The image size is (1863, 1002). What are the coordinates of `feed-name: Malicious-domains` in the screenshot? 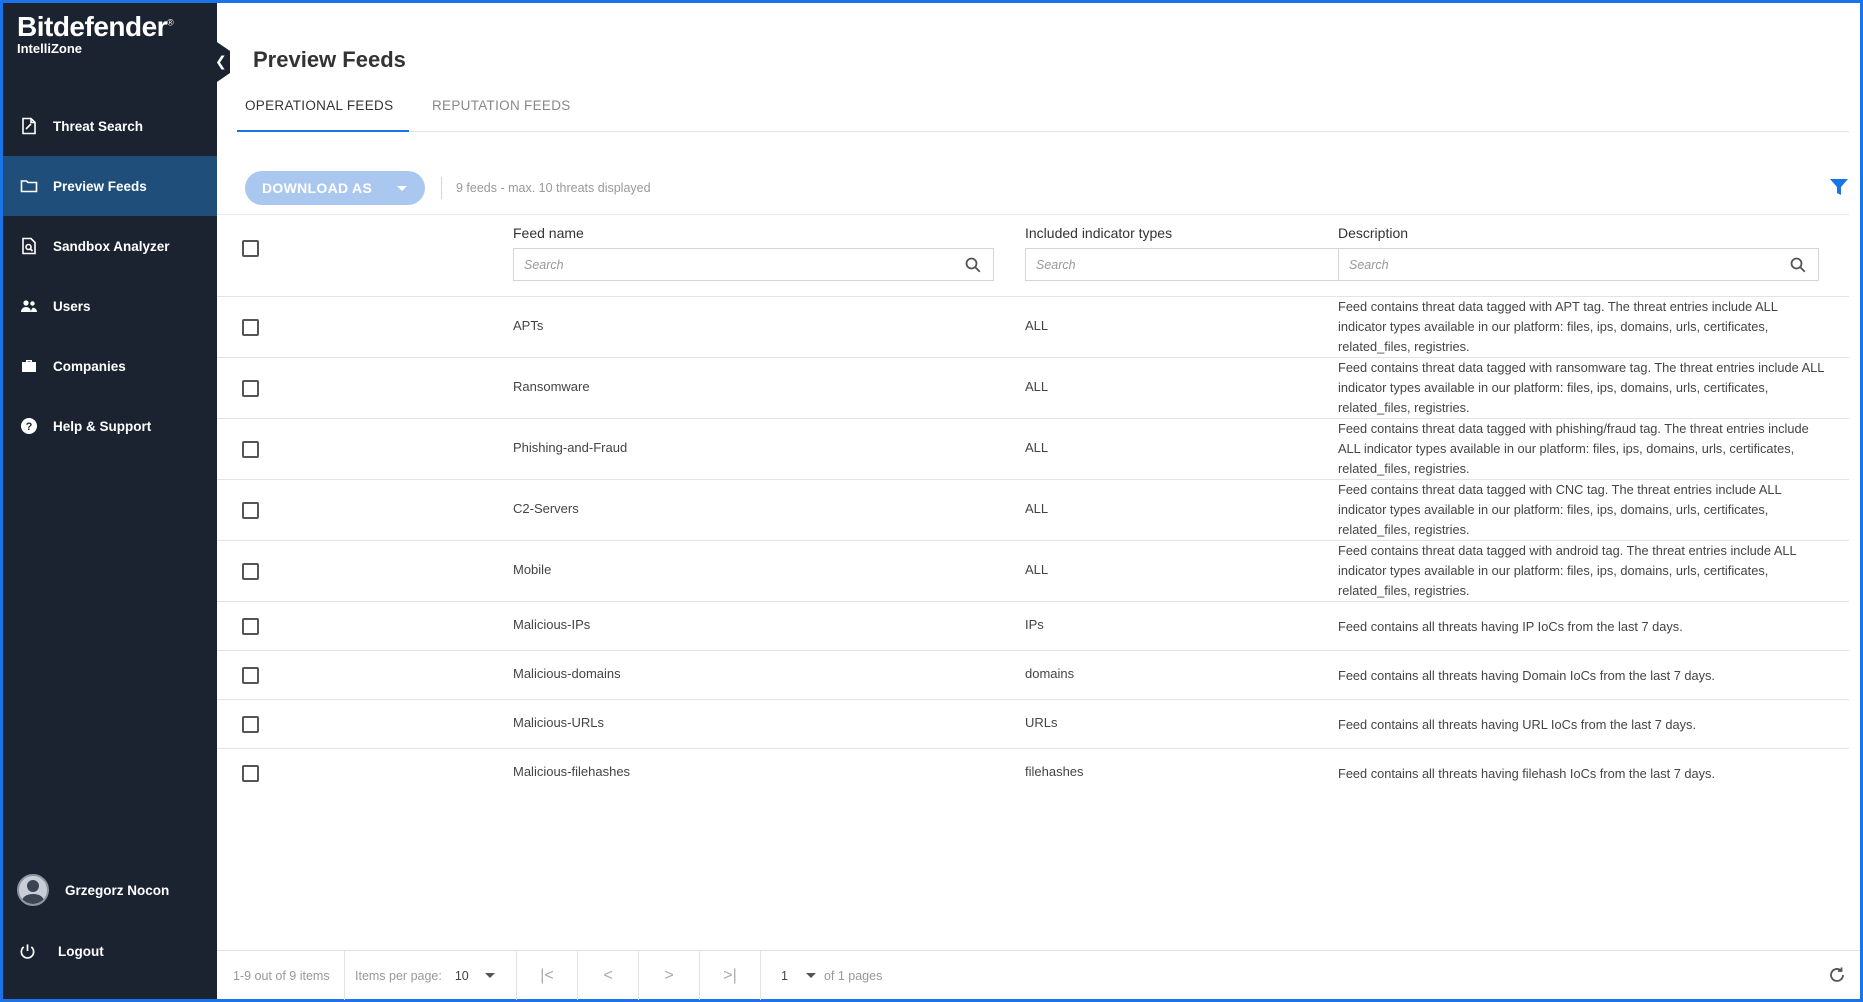 It's located at (567, 673).